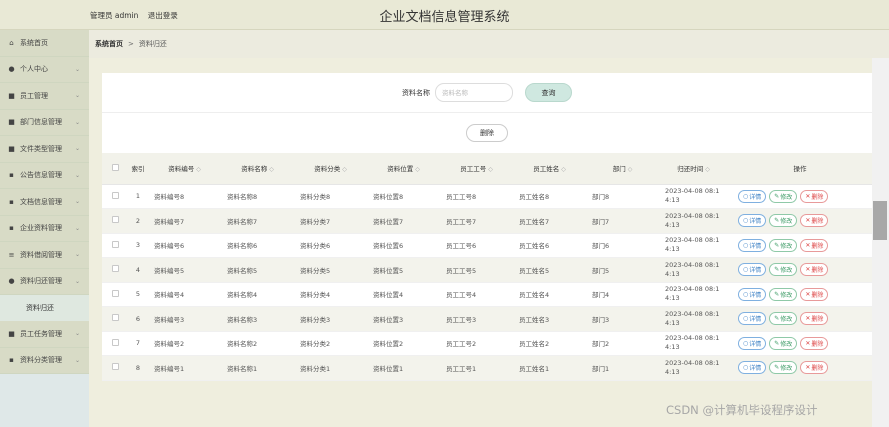 Image resolution: width=889 pixels, height=427 pixels. I want to click on column-header: 部门 ◇, so click(622, 169).